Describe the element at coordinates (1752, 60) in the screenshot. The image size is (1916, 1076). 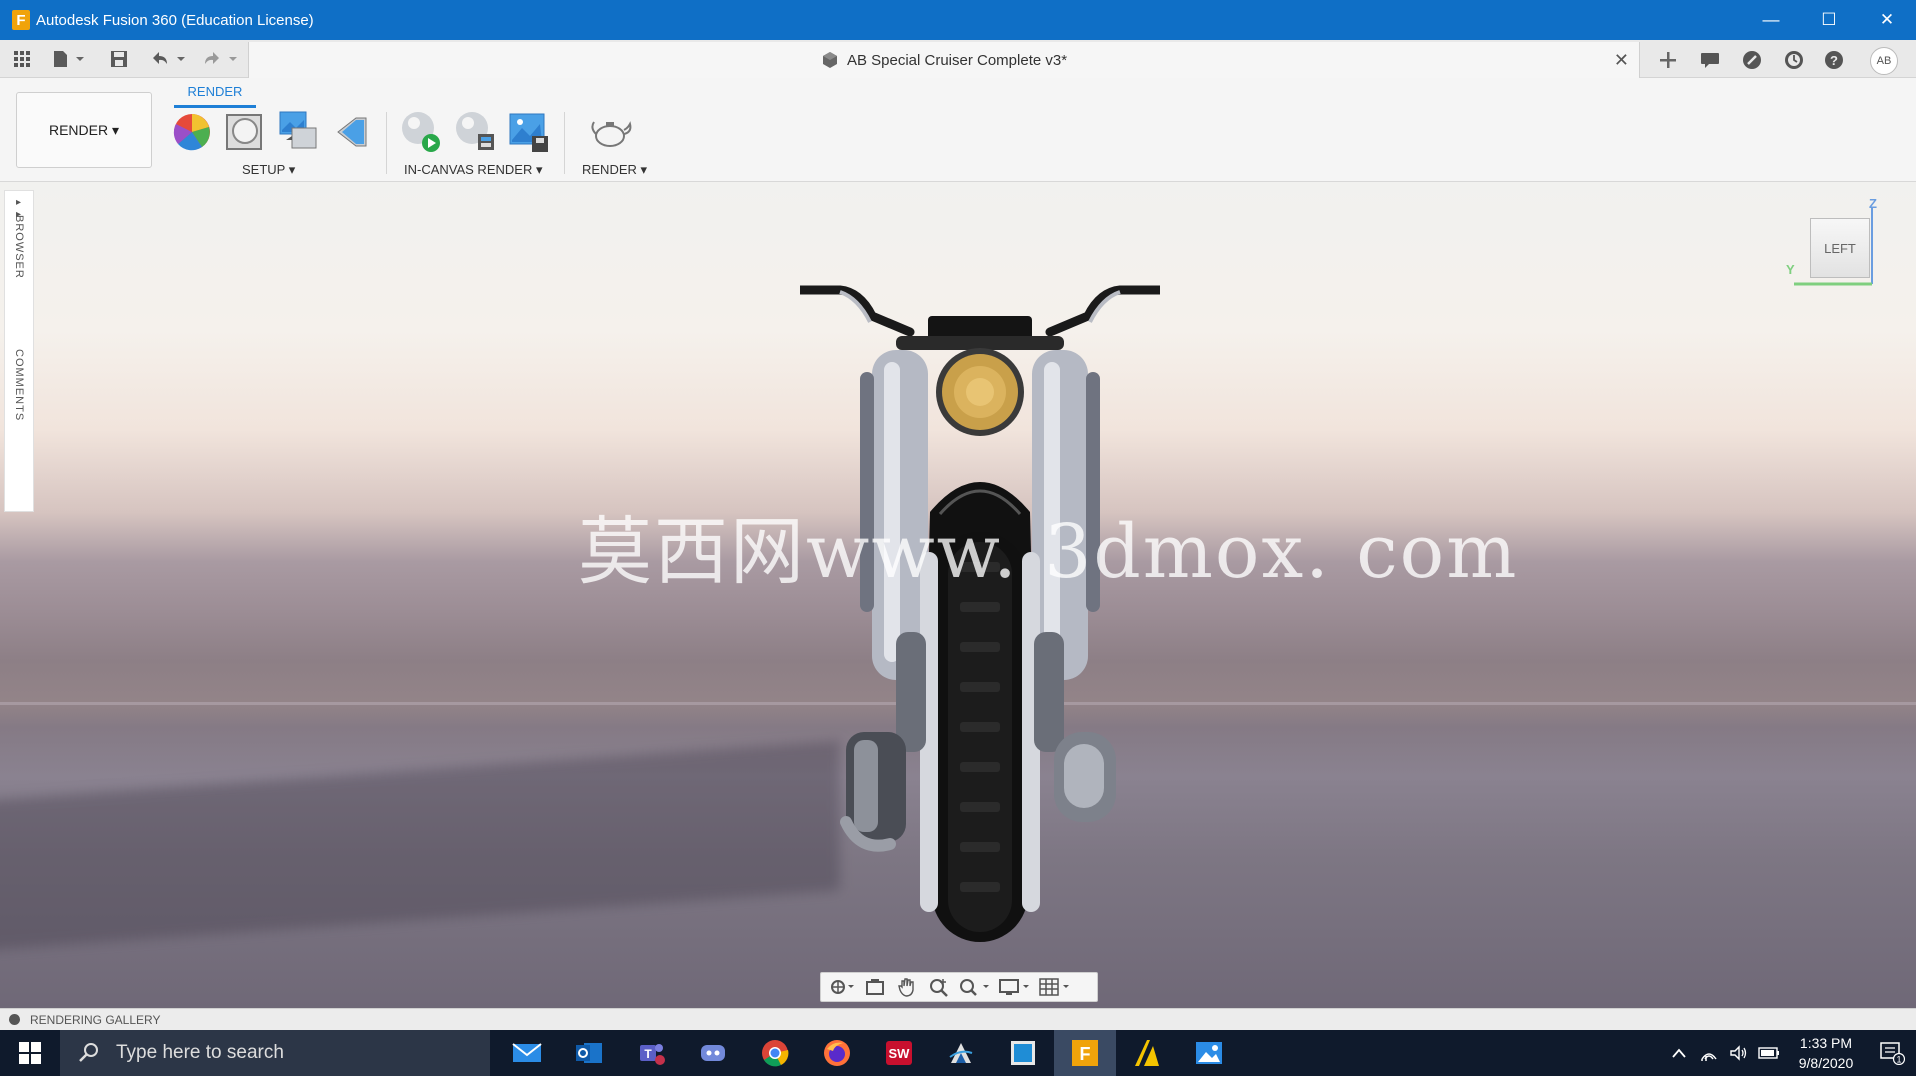
I see `extensions-icon` at that location.